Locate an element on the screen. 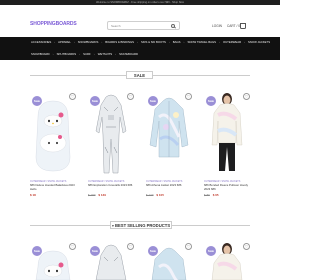 Image resolution: width=320 pixels, height=280 pixels. site-logo: SHOPPINGBOARDS is located at coordinates (53, 24).